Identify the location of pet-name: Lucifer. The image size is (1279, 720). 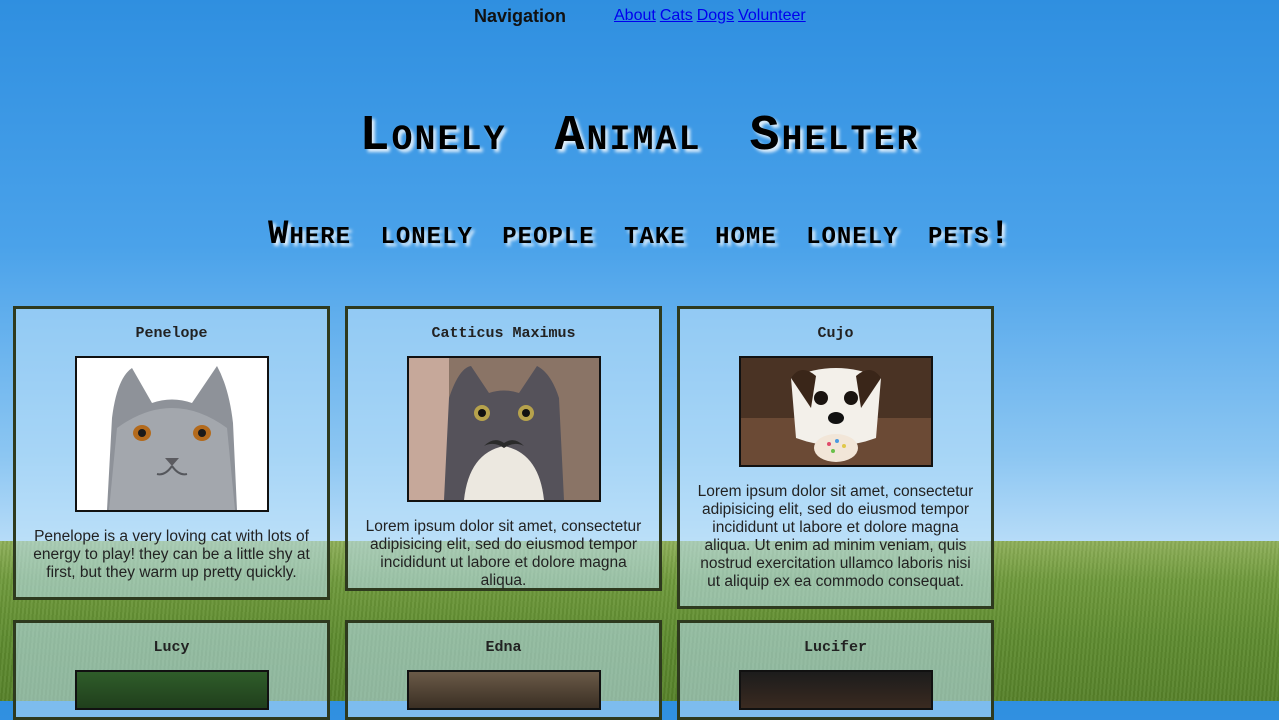
(835, 647).